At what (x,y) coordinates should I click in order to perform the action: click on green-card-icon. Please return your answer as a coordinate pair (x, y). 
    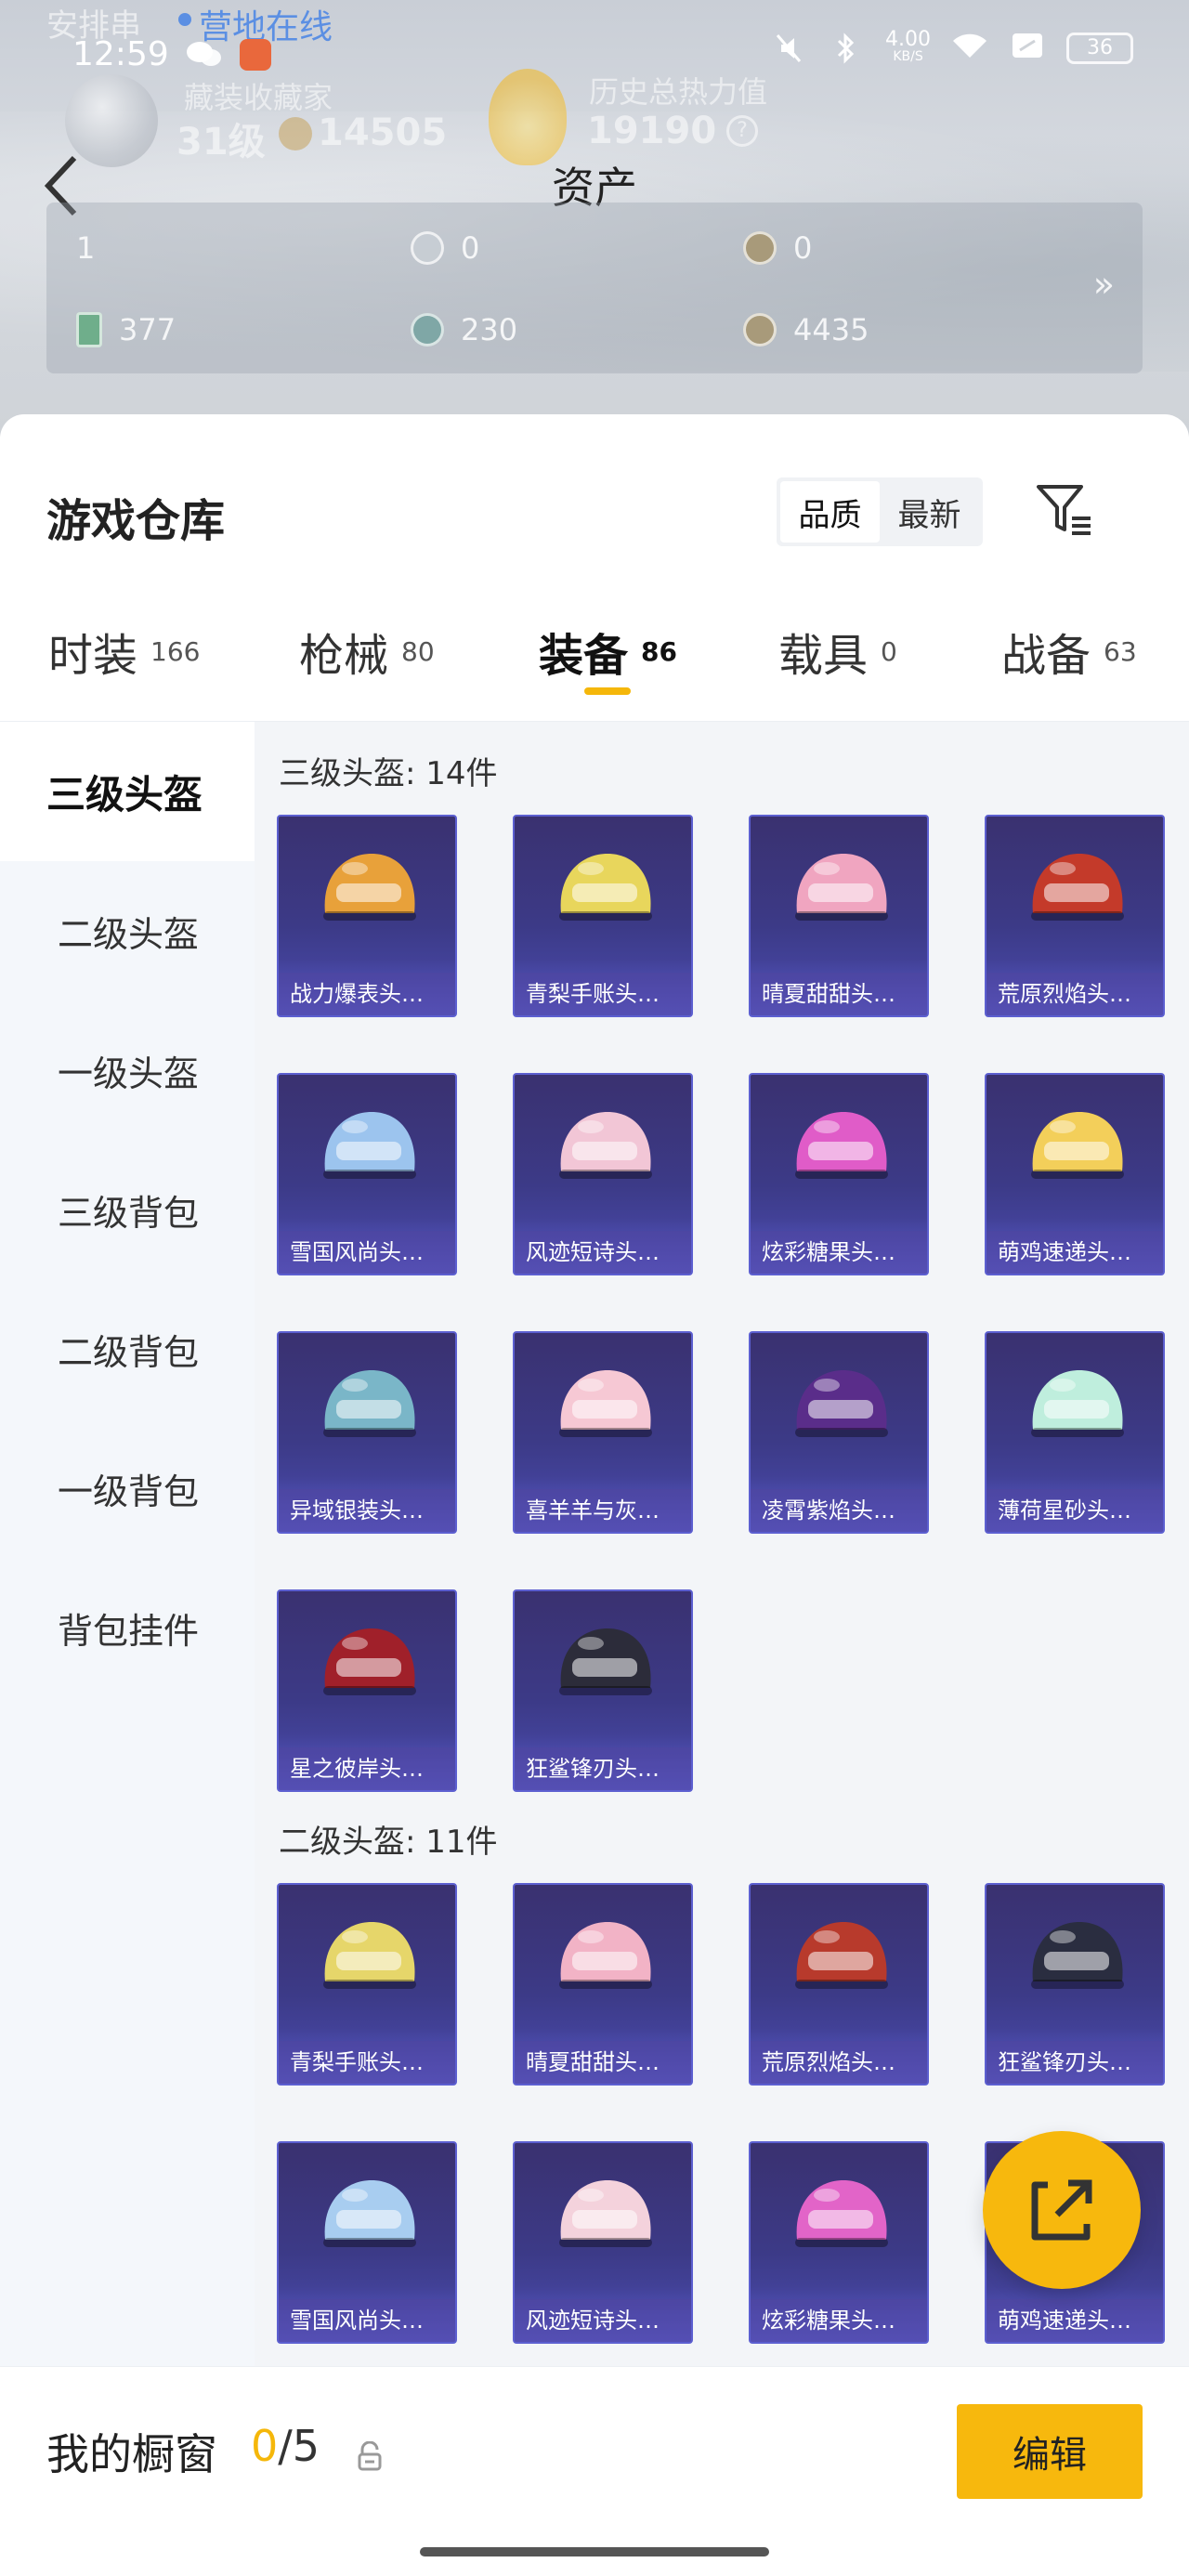
    Looking at the image, I should click on (89, 330).